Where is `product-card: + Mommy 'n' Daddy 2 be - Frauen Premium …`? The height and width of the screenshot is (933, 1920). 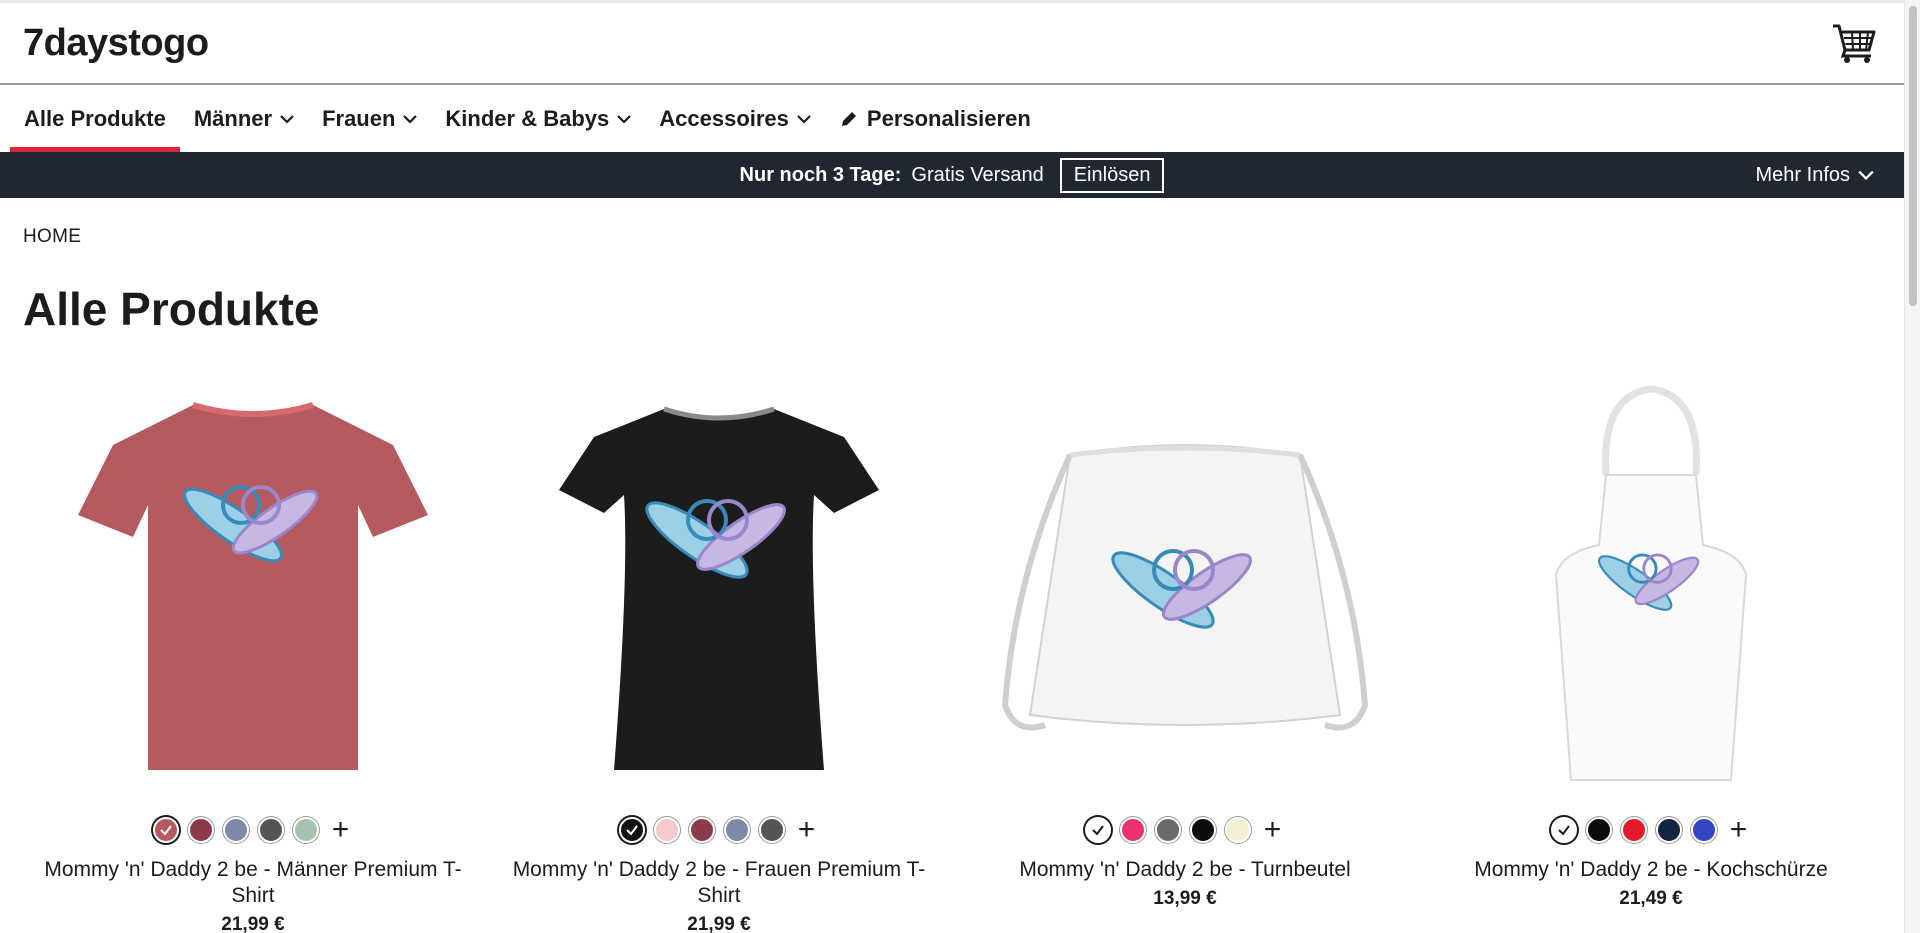 product-card: + Mommy 'n' Daddy 2 be - Frauen Premium … is located at coordinates (719, 654).